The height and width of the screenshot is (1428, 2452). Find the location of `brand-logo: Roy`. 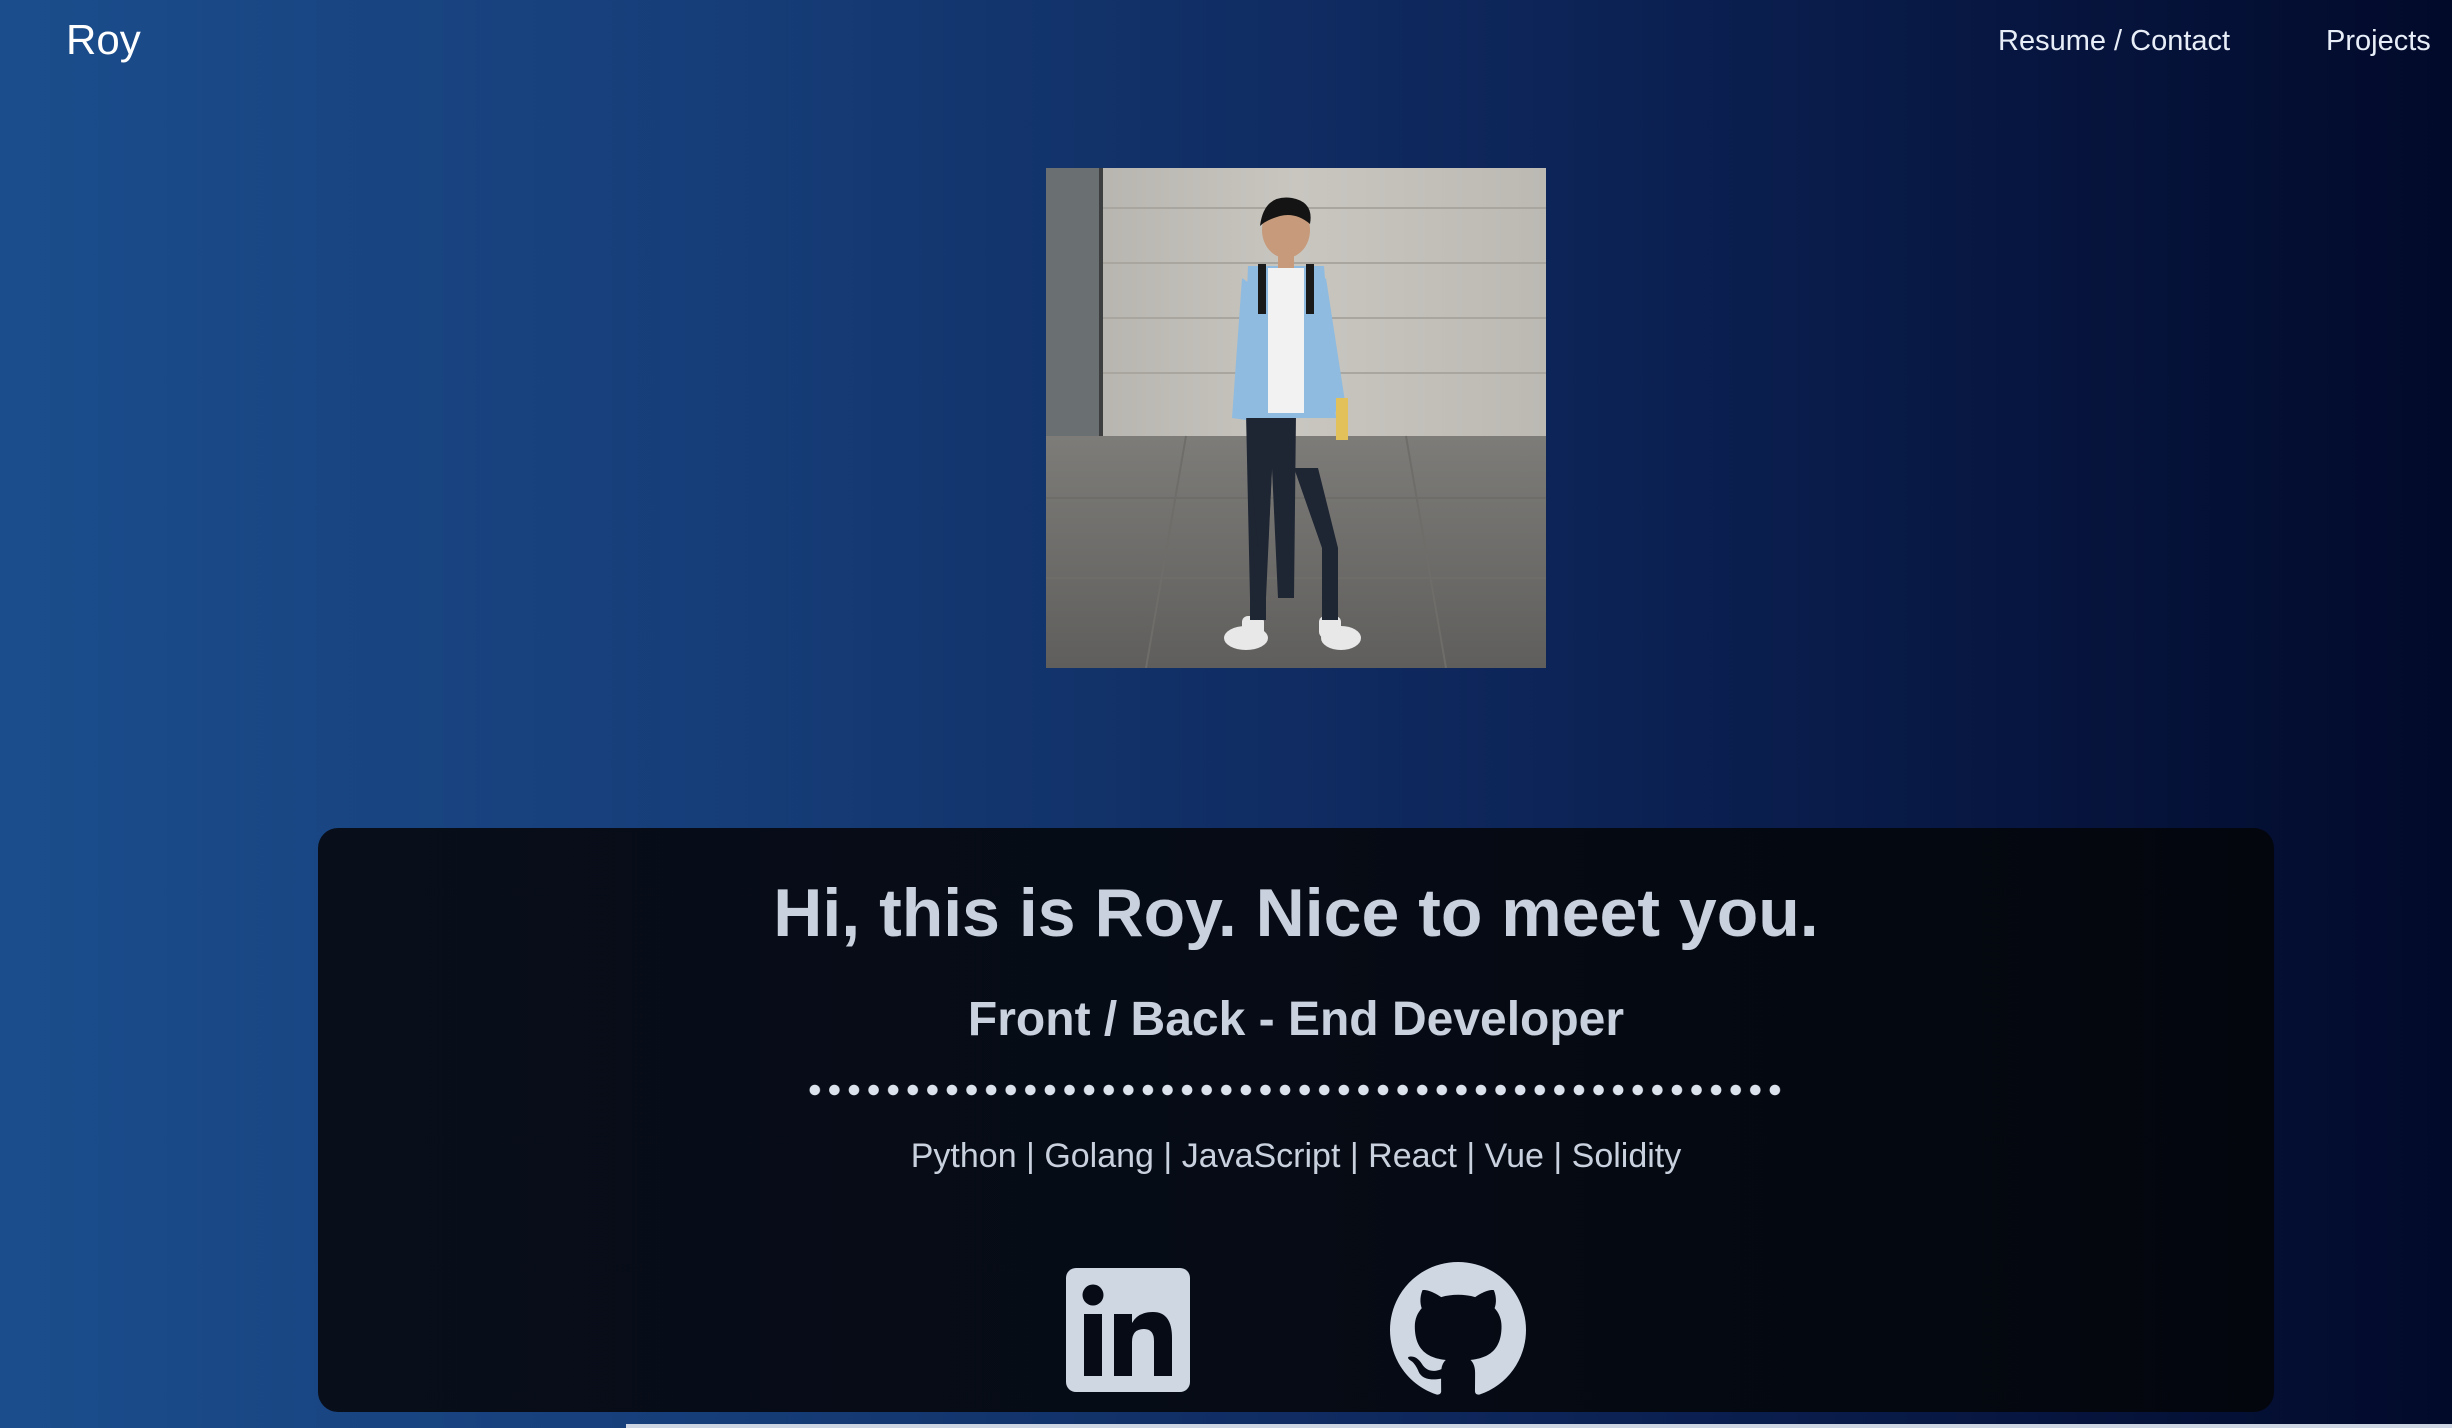

brand-logo: Roy is located at coordinates (103, 40).